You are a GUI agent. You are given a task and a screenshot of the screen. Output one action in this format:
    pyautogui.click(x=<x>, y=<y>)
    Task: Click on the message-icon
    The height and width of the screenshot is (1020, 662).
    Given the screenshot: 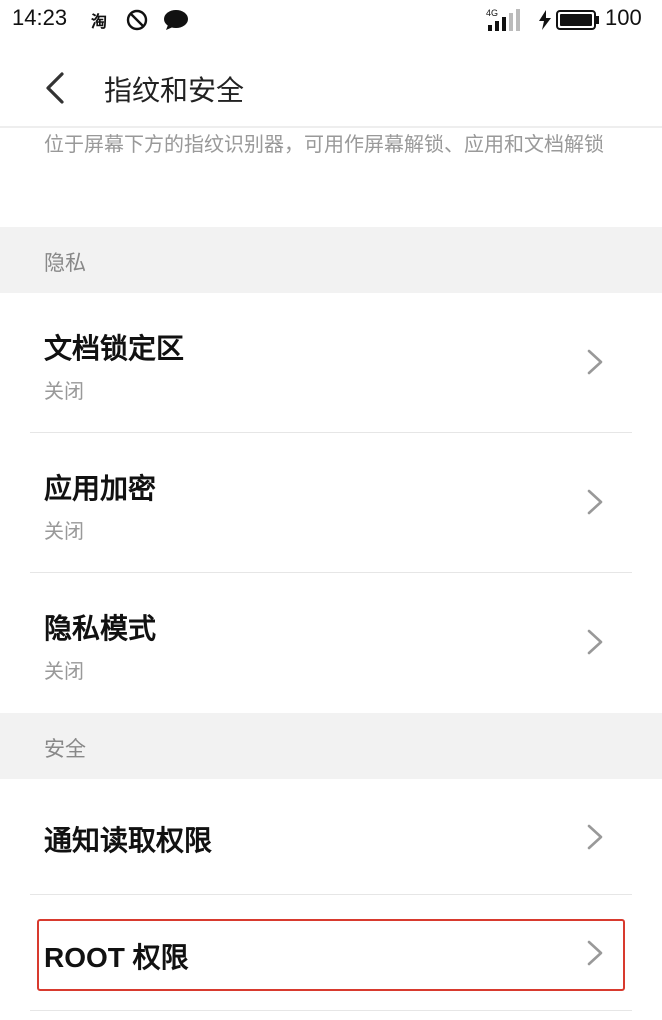 What is the action you would take?
    pyautogui.click(x=176, y=20)
    